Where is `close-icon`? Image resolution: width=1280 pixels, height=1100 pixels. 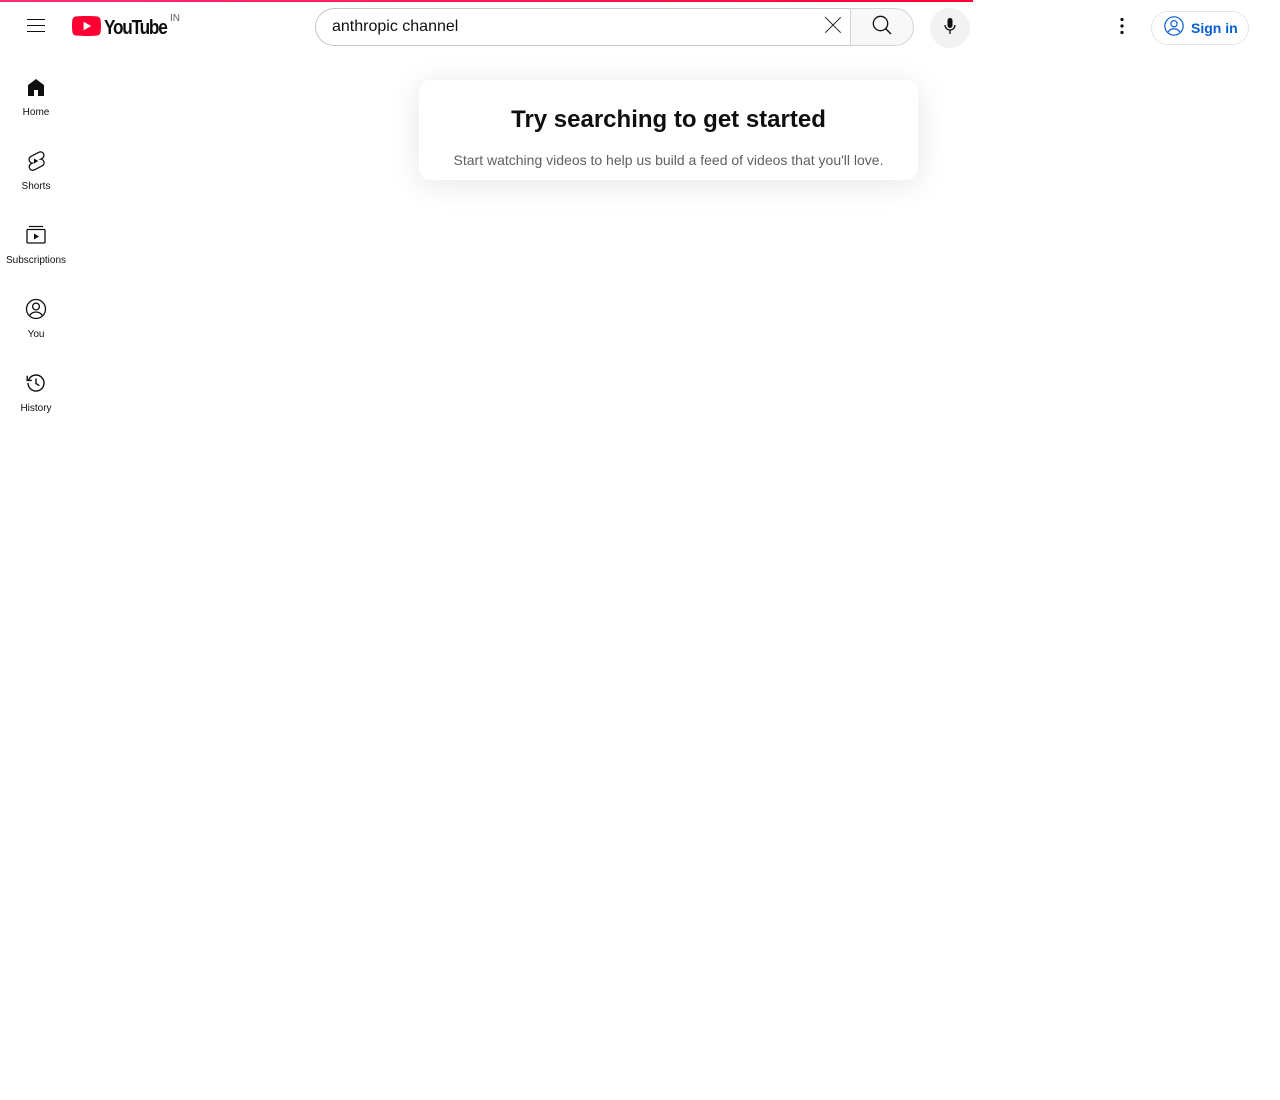 close-icon is located at coordinates (833, 27).